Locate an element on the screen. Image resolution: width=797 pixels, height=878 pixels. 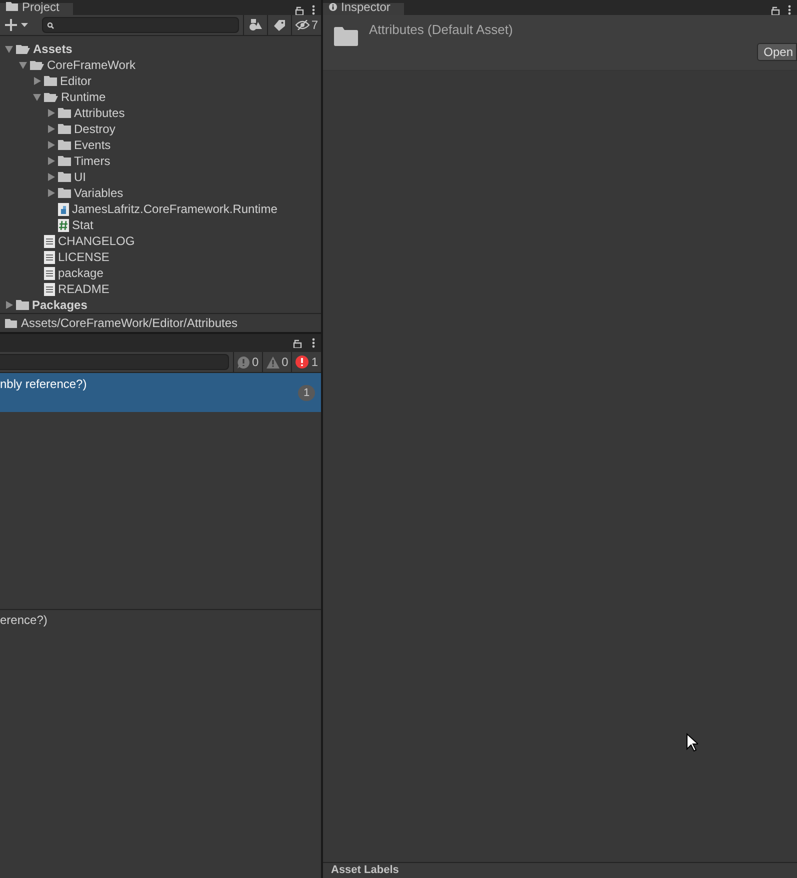
tree-item: LICENSE is located at coordinates (84, 257).